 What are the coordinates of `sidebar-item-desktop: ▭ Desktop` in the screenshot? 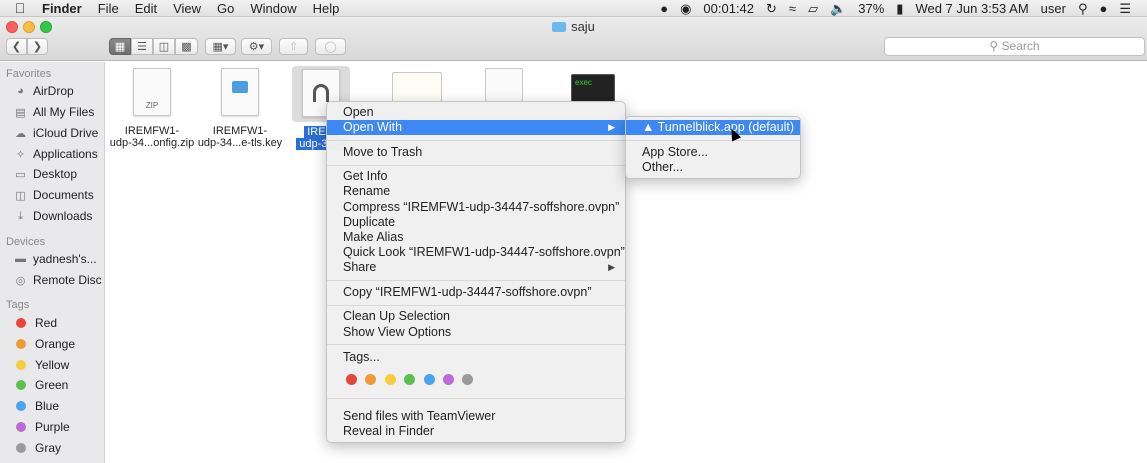 It's located at (45, 174).